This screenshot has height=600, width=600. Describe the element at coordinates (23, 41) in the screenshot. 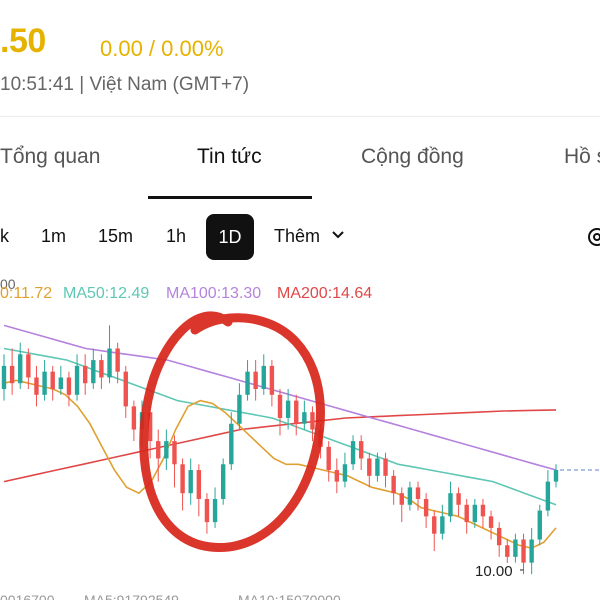

I see `current-price: .50` at that location.